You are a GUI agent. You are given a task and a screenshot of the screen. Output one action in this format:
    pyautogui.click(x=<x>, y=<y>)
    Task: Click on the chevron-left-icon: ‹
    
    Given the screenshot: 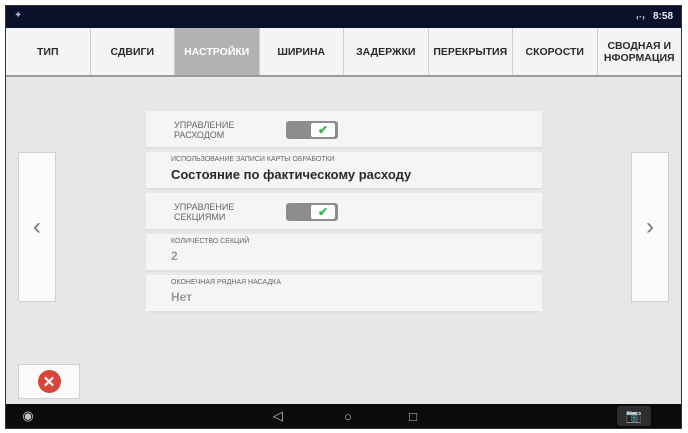 What is the action you would take?
    pyautogui.click(x=37, y=226)
    